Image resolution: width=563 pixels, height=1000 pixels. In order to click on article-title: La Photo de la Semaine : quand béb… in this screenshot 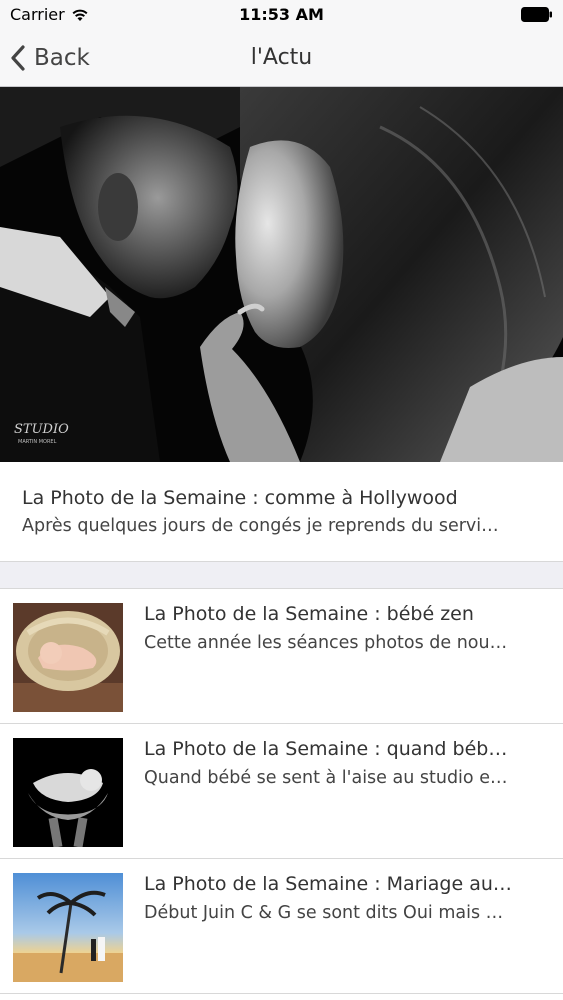, I will do `click(326, 749)`.